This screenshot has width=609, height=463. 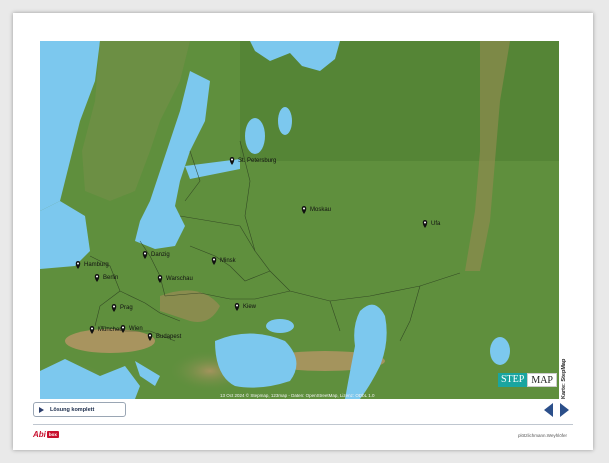 What do you see at coordinates (228, 261) in the screenshot?
I see `city-label: Minsk` at bounding box center [228, 261].